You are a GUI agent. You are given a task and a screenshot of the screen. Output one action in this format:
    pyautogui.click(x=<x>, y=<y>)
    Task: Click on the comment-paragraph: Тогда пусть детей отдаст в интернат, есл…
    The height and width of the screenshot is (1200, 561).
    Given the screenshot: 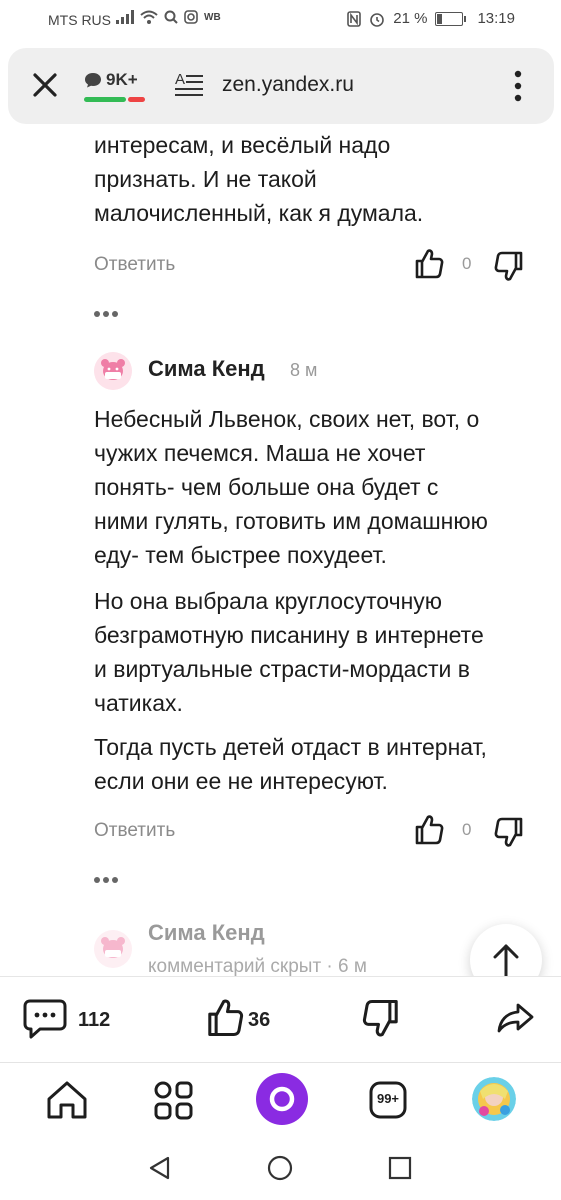 What is the action you would take?
    pyautogui.click(x=314, y=764)
    